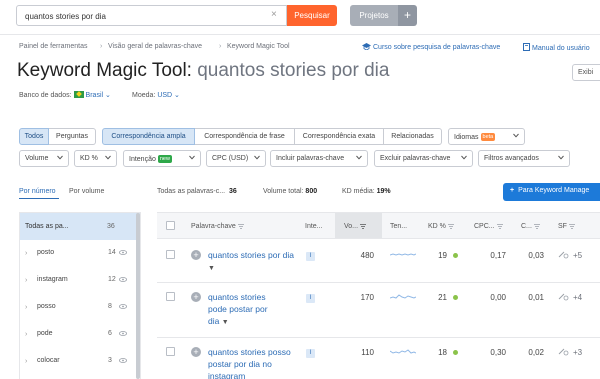  What do you see at coordinates (232, 191) in the screenshot?
I see `stat-all-value: 36` at bounding box center [232, 191].